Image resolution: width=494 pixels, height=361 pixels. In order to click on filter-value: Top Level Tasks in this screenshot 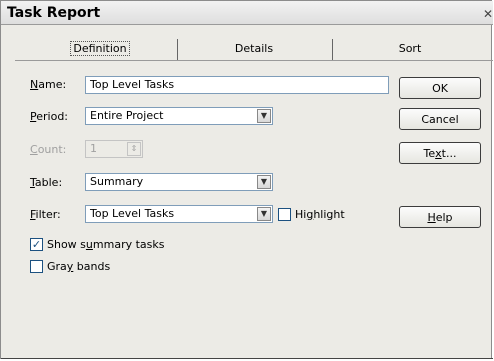, I will do `click(132, 213)`.